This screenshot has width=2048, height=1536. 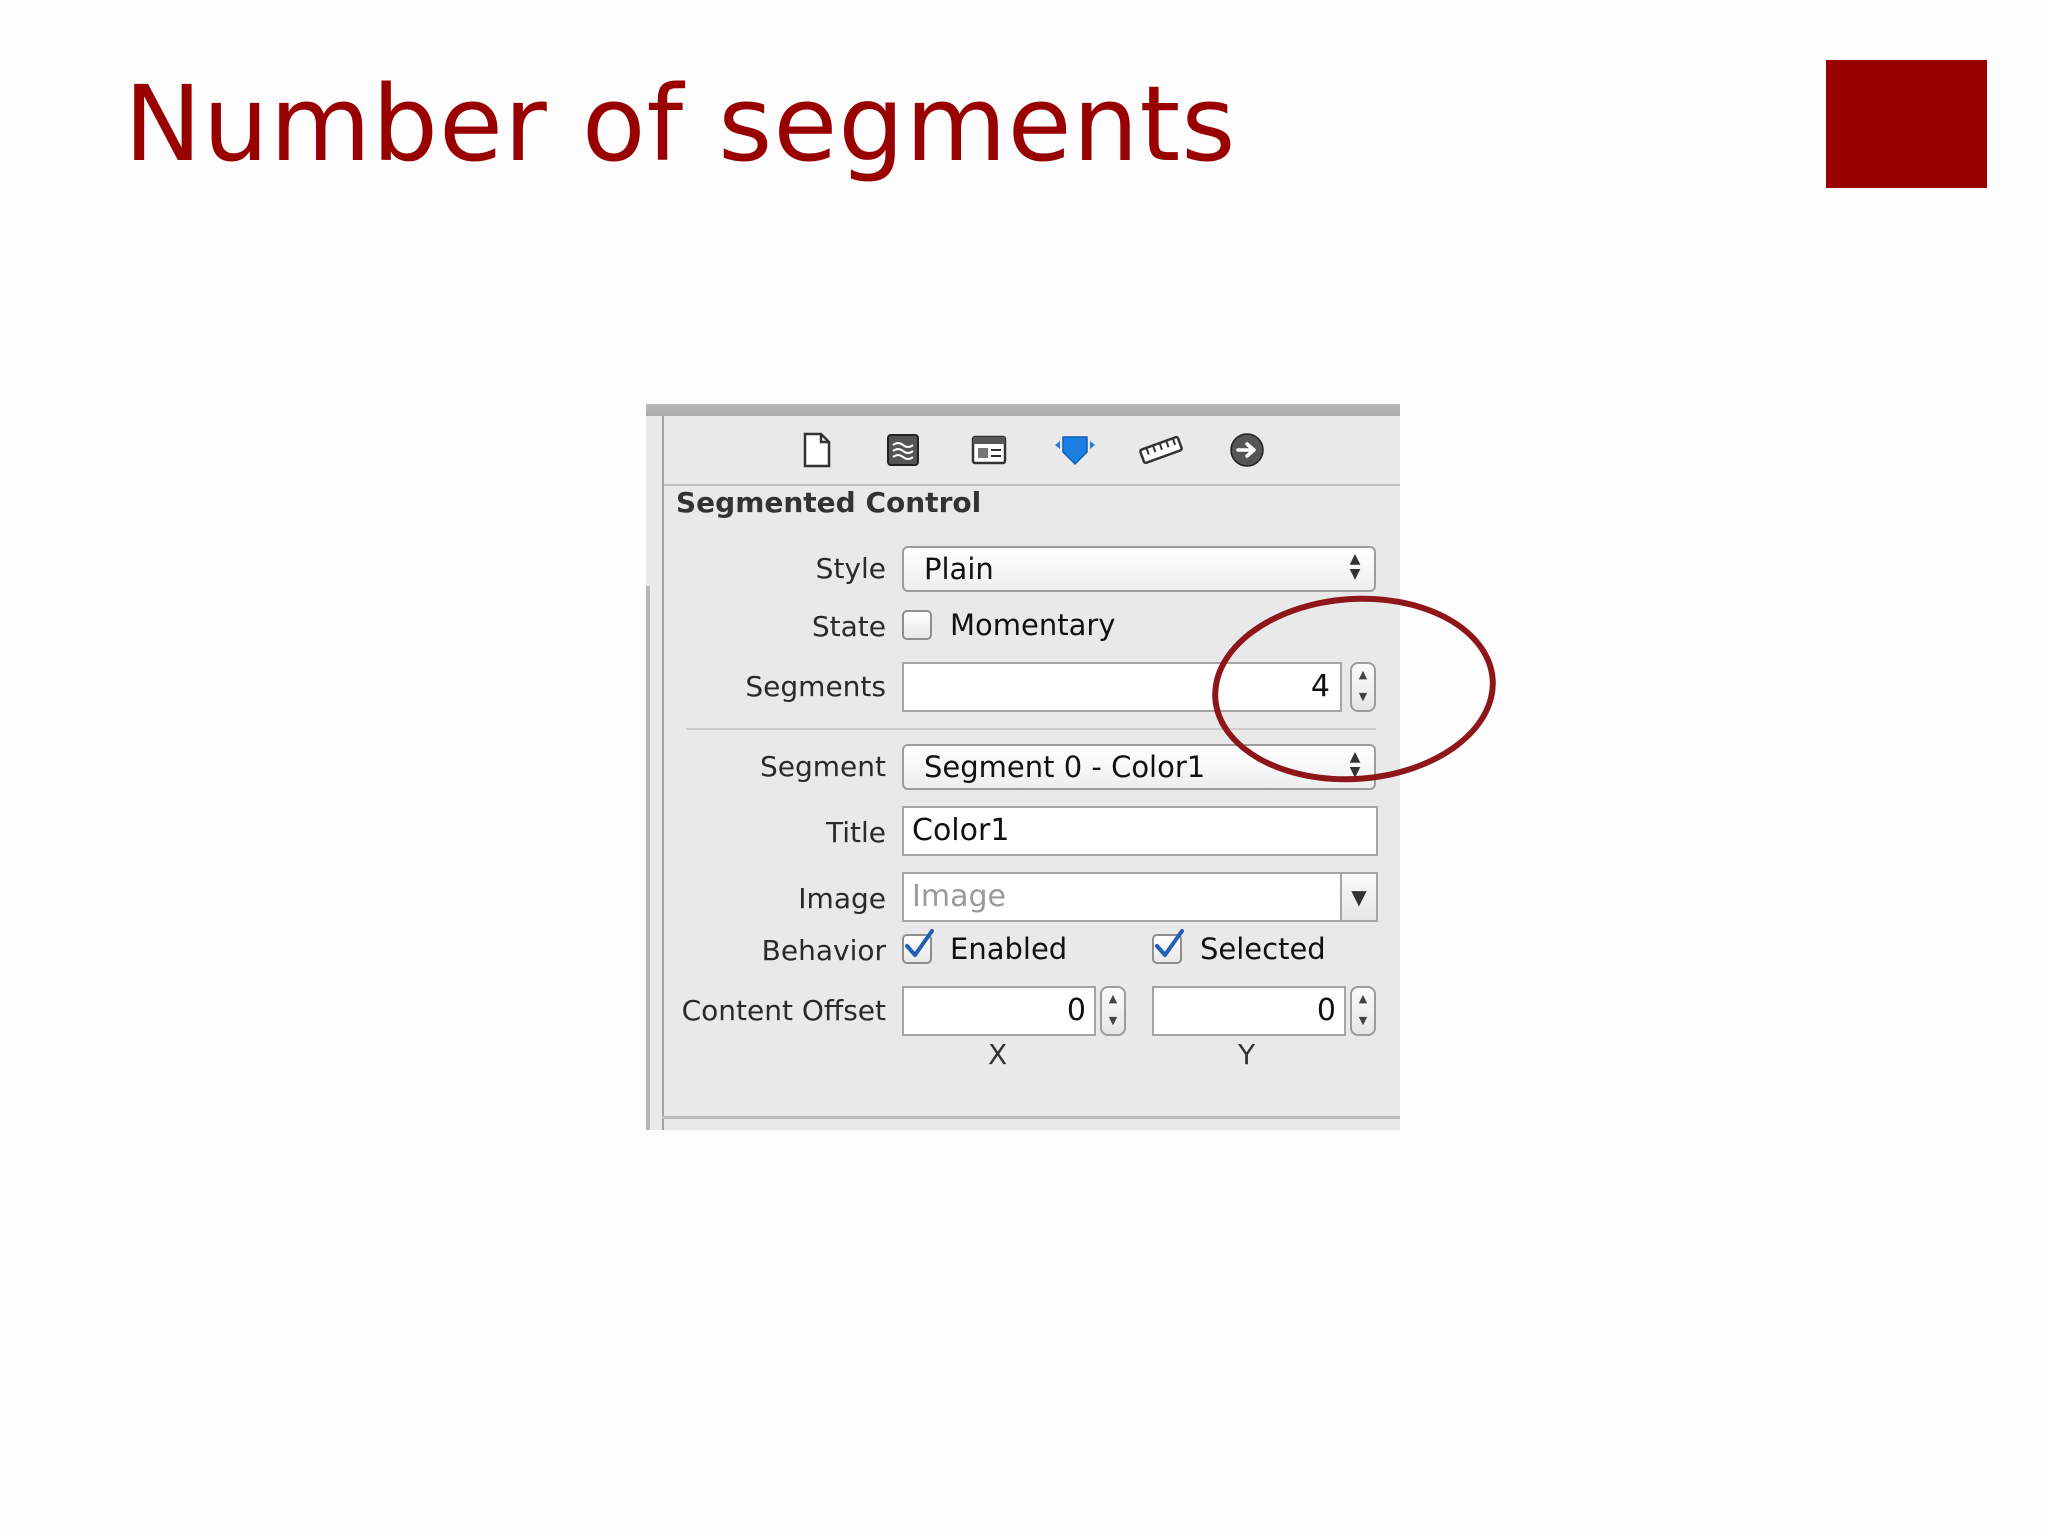 I want to click on state-label: State, so click(x=848, y=626).